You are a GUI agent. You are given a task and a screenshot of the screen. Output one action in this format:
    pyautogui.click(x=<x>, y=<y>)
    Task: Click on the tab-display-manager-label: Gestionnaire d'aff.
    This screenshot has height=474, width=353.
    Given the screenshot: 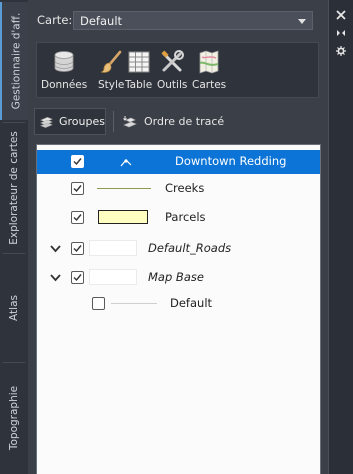 What is the action you would take?
    pyautogui.click(x=16, y=61)
    